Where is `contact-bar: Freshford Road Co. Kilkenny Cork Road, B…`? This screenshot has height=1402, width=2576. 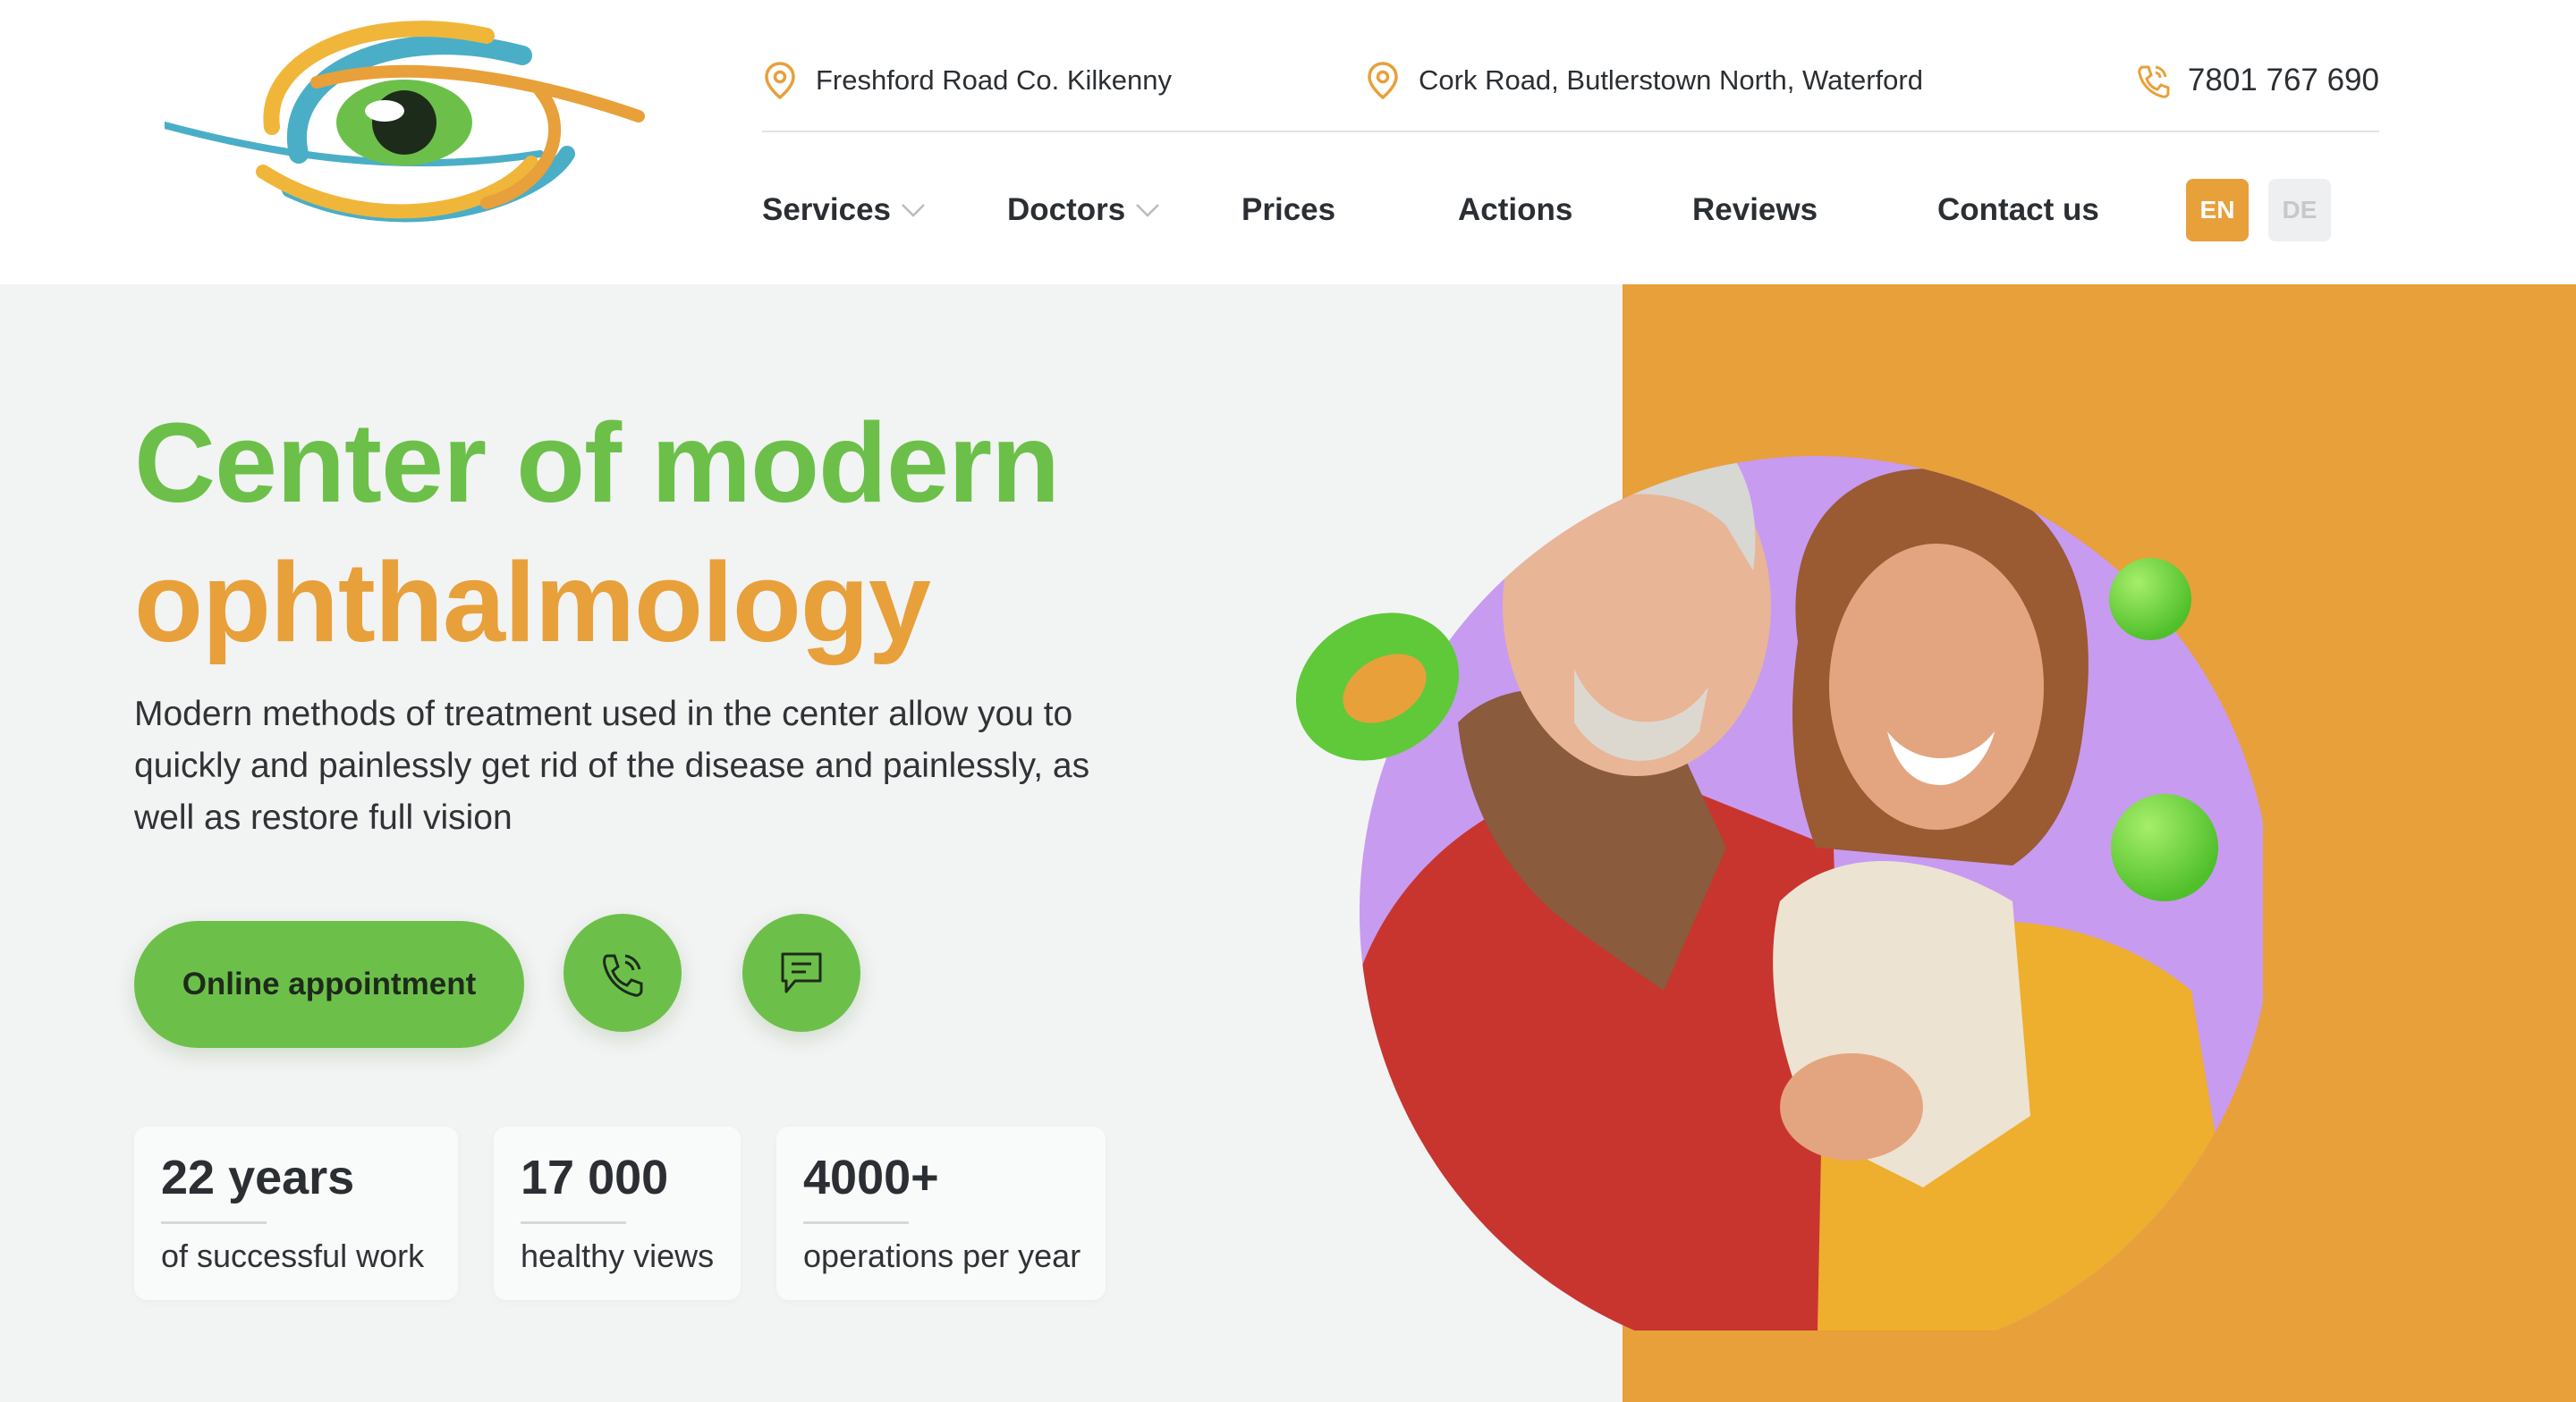 contact-bar: Freshford Road Co. Kilkenny Cork Road, B… is located at coordinates (1570, 92).